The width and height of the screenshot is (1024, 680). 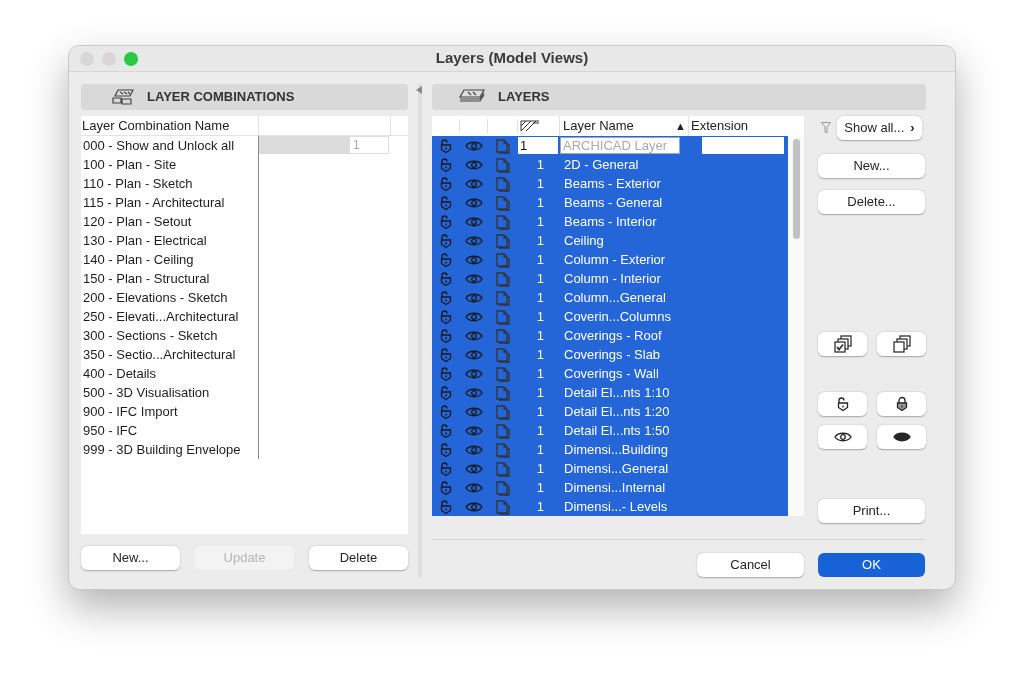 I want to click on combination-name: 140 - Plan - Ceiling, so click(x=170, y=259).